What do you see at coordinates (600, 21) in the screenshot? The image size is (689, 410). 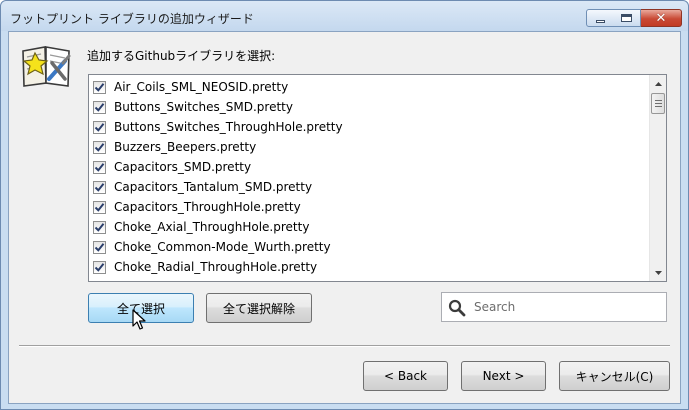 I see `minimize-icon` at bounding box center [600, 21].